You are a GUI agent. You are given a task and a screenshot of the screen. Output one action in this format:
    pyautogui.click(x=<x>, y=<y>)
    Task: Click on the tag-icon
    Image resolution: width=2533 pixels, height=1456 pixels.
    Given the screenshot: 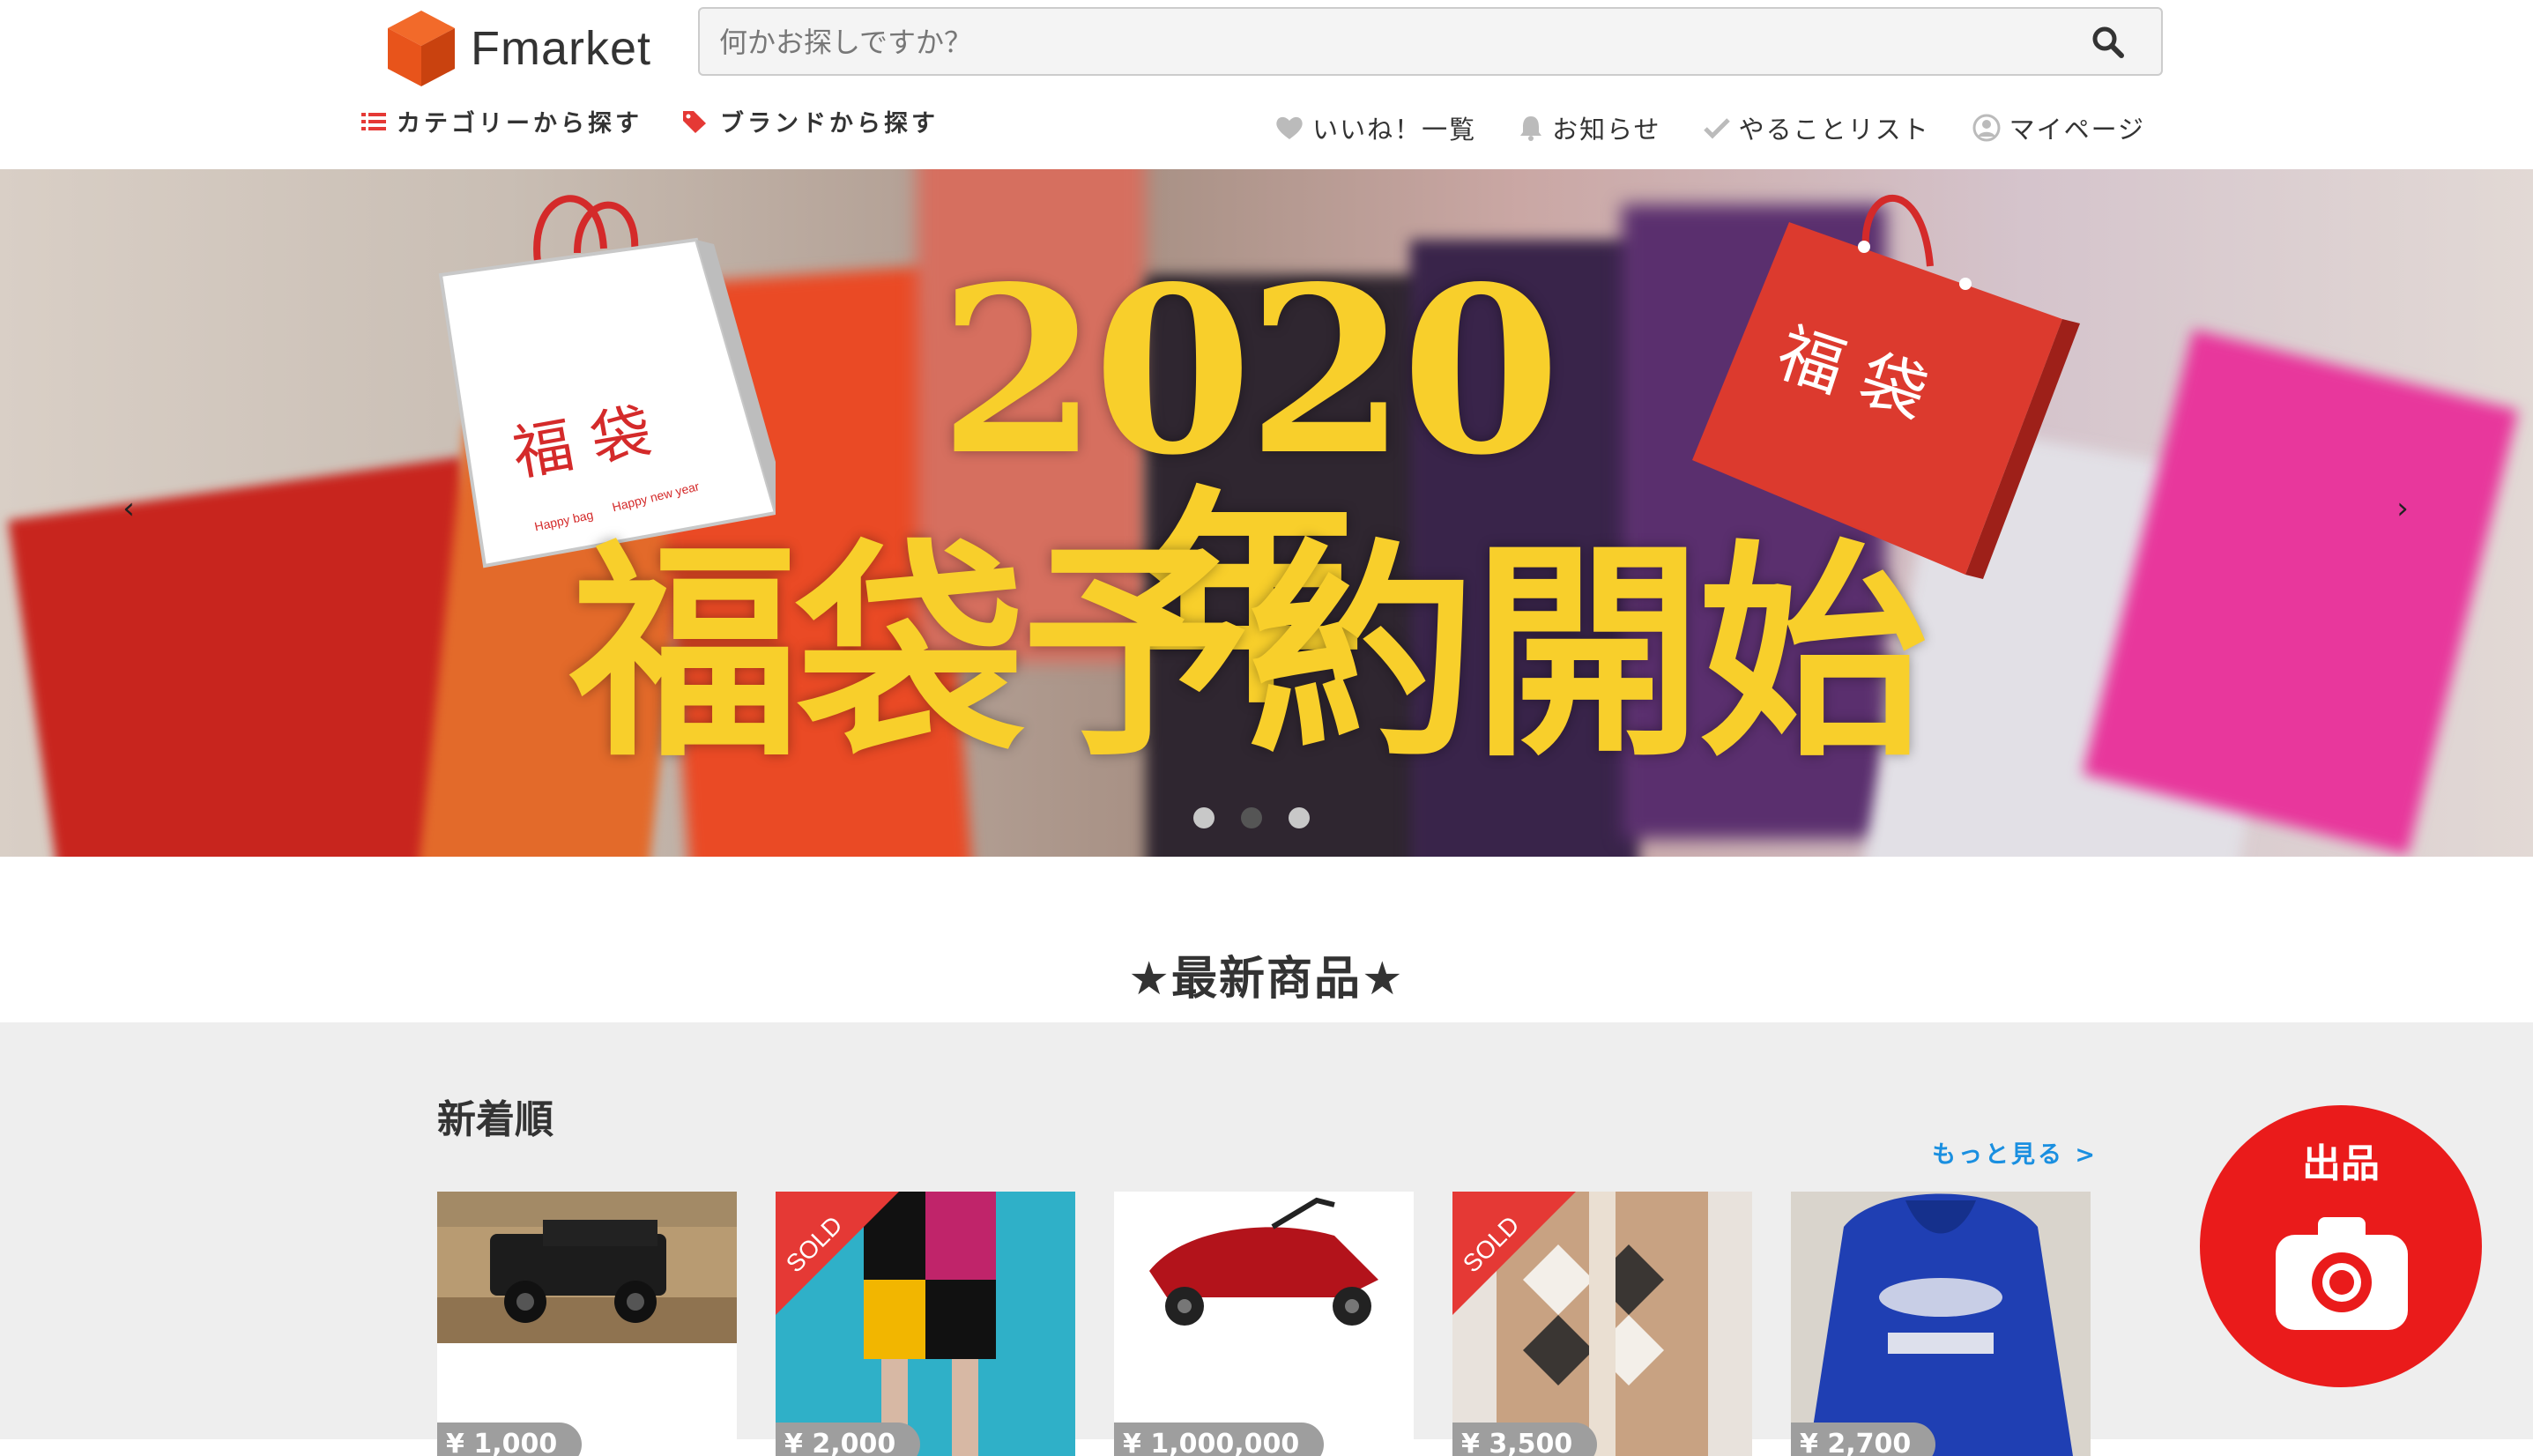 What is the action you would take?
    pyautogui.click(x=695, y=121)
    